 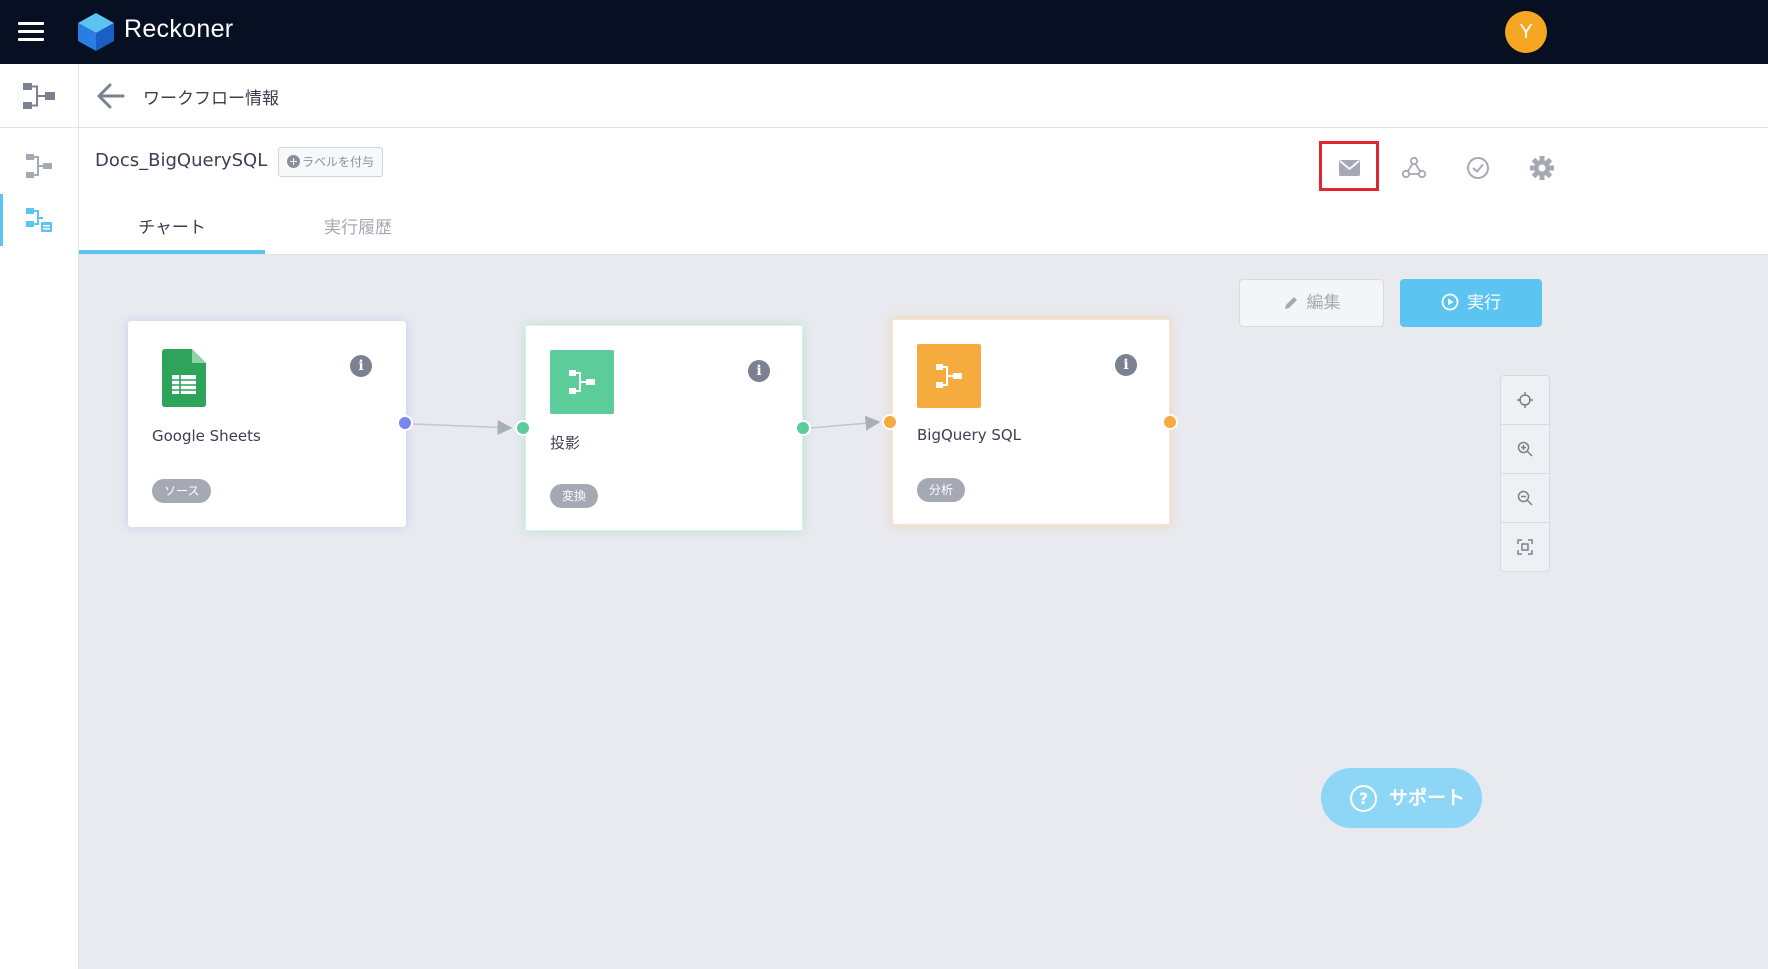 I want to click on tab-underline, so click(x=172, y=252).